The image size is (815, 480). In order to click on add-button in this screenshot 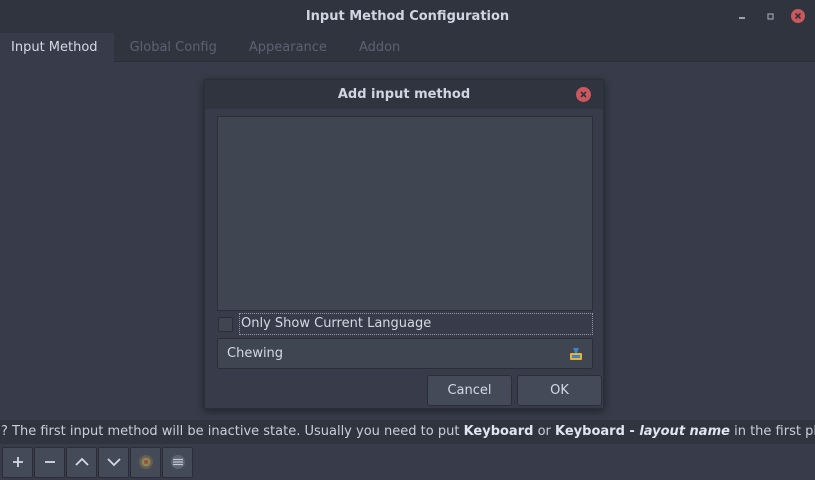, I will do `click(17, 462)`.